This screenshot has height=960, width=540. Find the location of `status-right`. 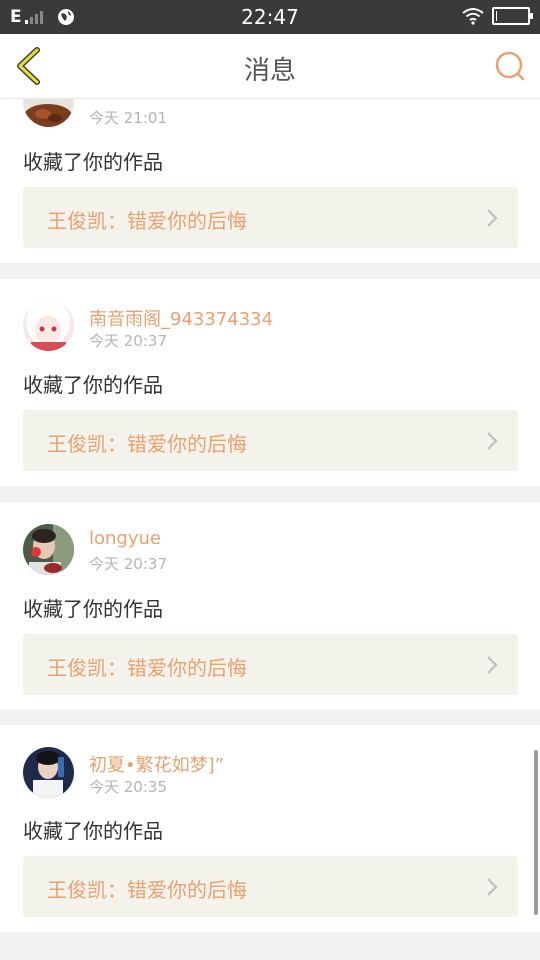

status-right is located at coordinates (497, 16).